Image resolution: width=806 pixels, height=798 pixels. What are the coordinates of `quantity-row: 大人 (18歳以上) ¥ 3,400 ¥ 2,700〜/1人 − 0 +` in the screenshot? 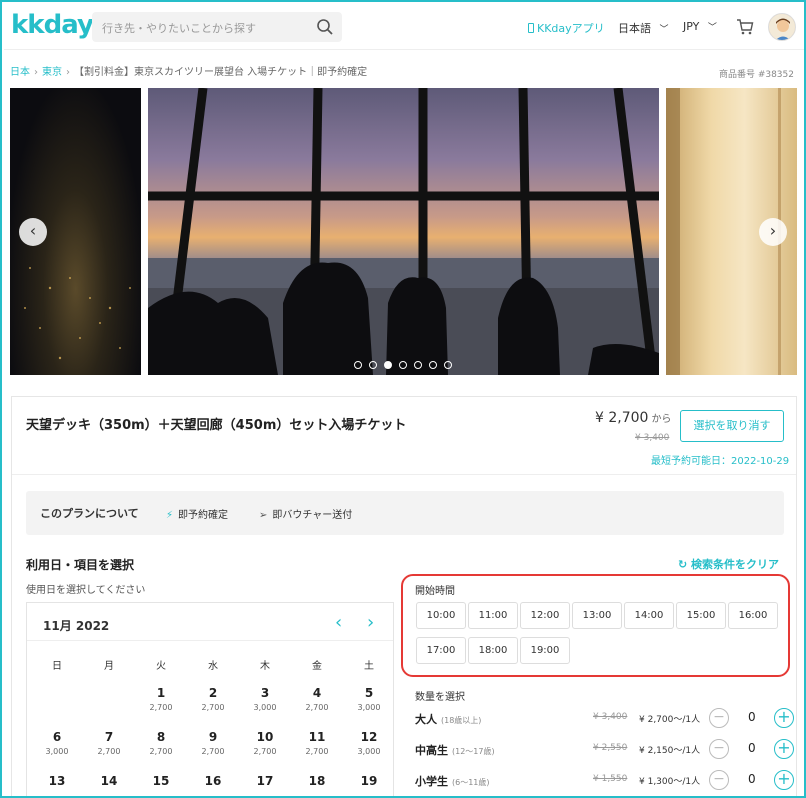 It's located at (604, 719).